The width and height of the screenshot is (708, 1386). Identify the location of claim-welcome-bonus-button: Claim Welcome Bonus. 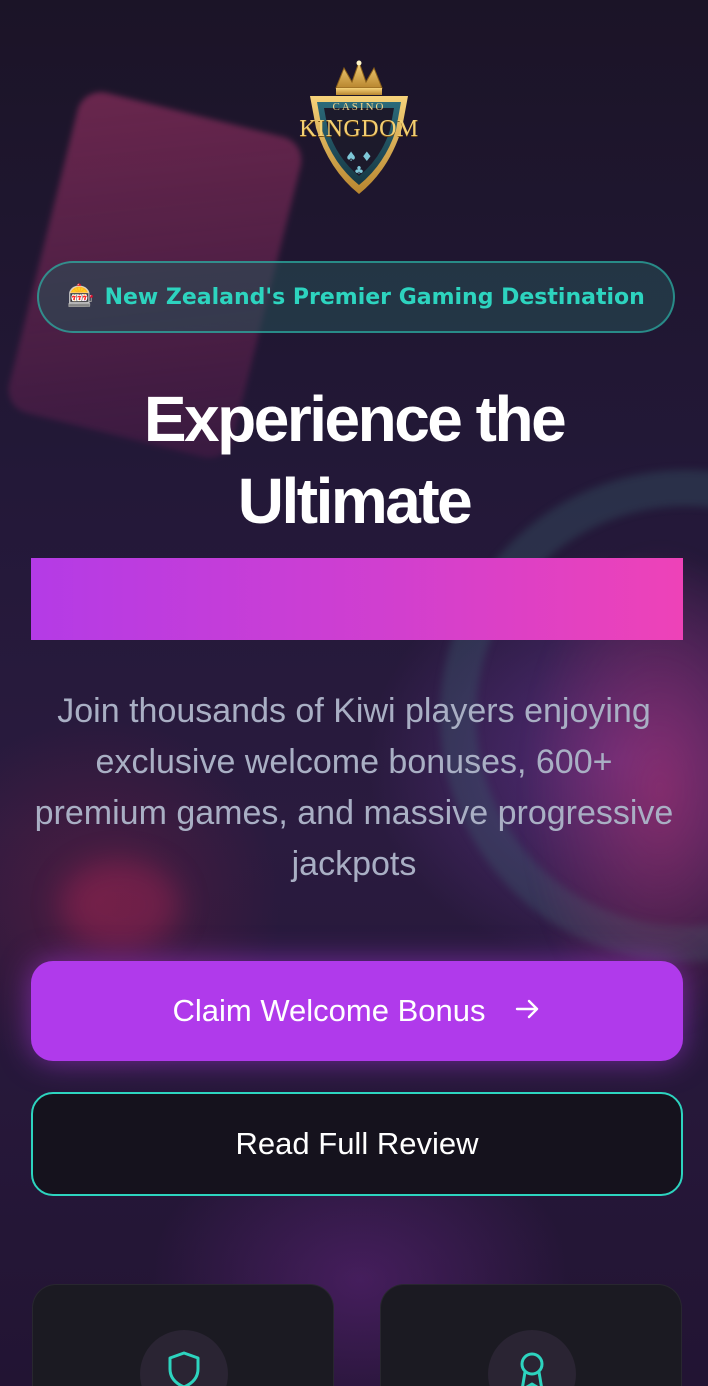
(357, 1011).